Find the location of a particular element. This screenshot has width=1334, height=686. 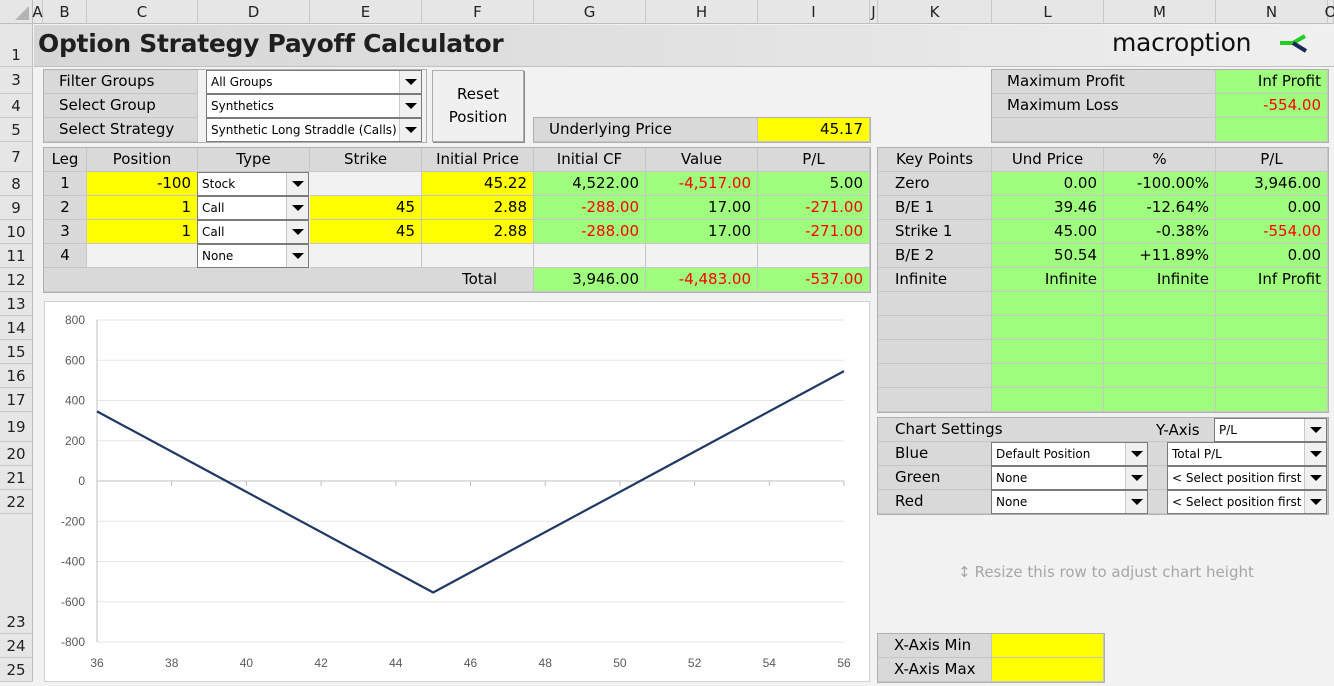

y-axis-dropdown: P/L is located at coordinates (1270, 430).